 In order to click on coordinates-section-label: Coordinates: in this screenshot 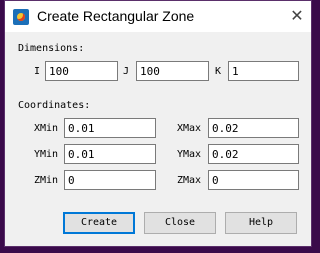, I will do `click(54, 105)`.